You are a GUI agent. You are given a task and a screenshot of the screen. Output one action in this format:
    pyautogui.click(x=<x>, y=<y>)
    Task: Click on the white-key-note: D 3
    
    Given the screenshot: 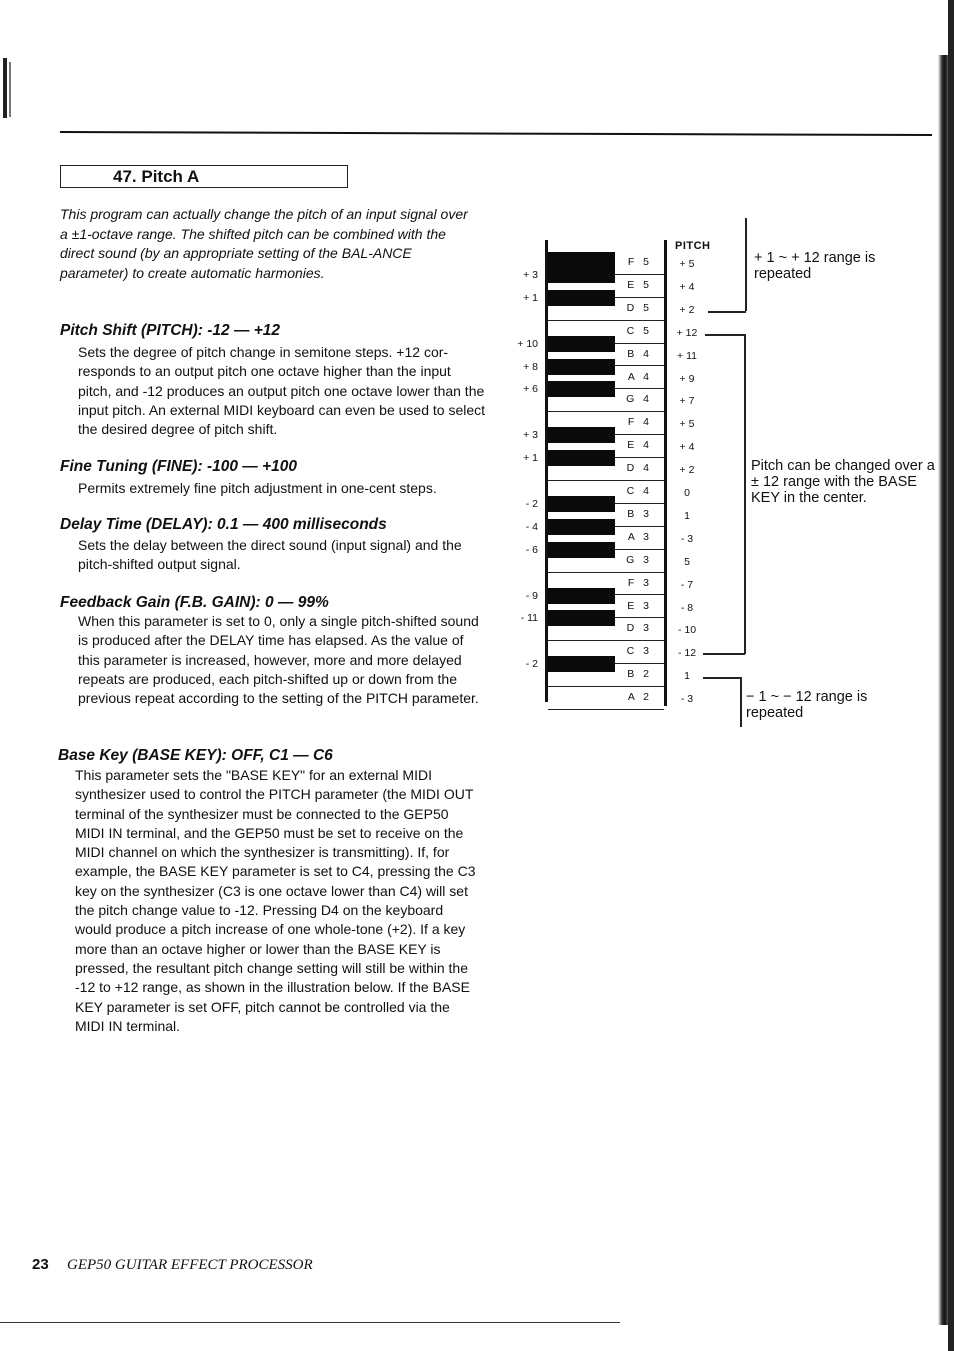 What is the action you would take?
    pyautogui.click(x=639, y=628)
    